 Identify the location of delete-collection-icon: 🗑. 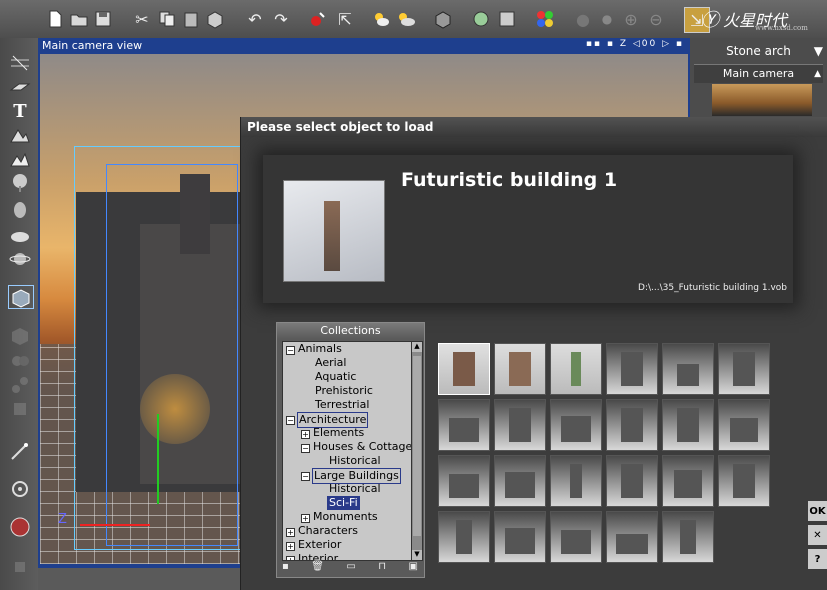
(317, 568).